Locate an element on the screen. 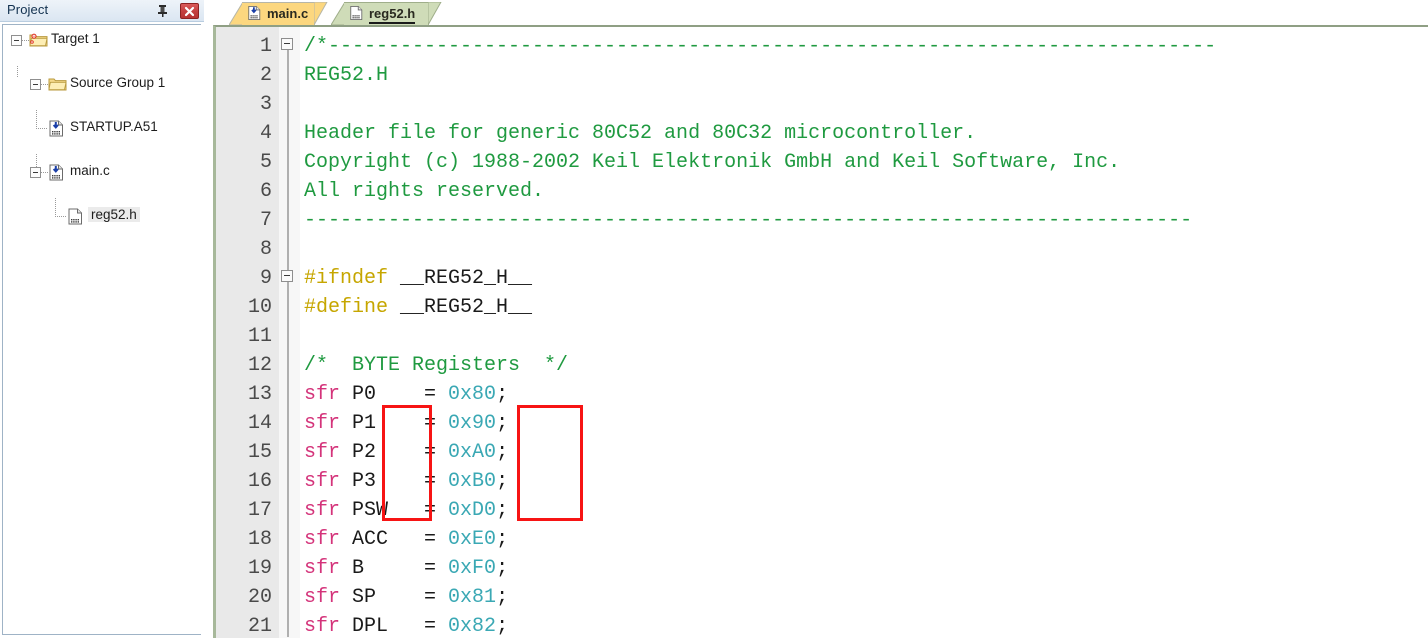 This screenshot has height=638, width=1428. token-pre: #define is located at coordinates (352, 307).